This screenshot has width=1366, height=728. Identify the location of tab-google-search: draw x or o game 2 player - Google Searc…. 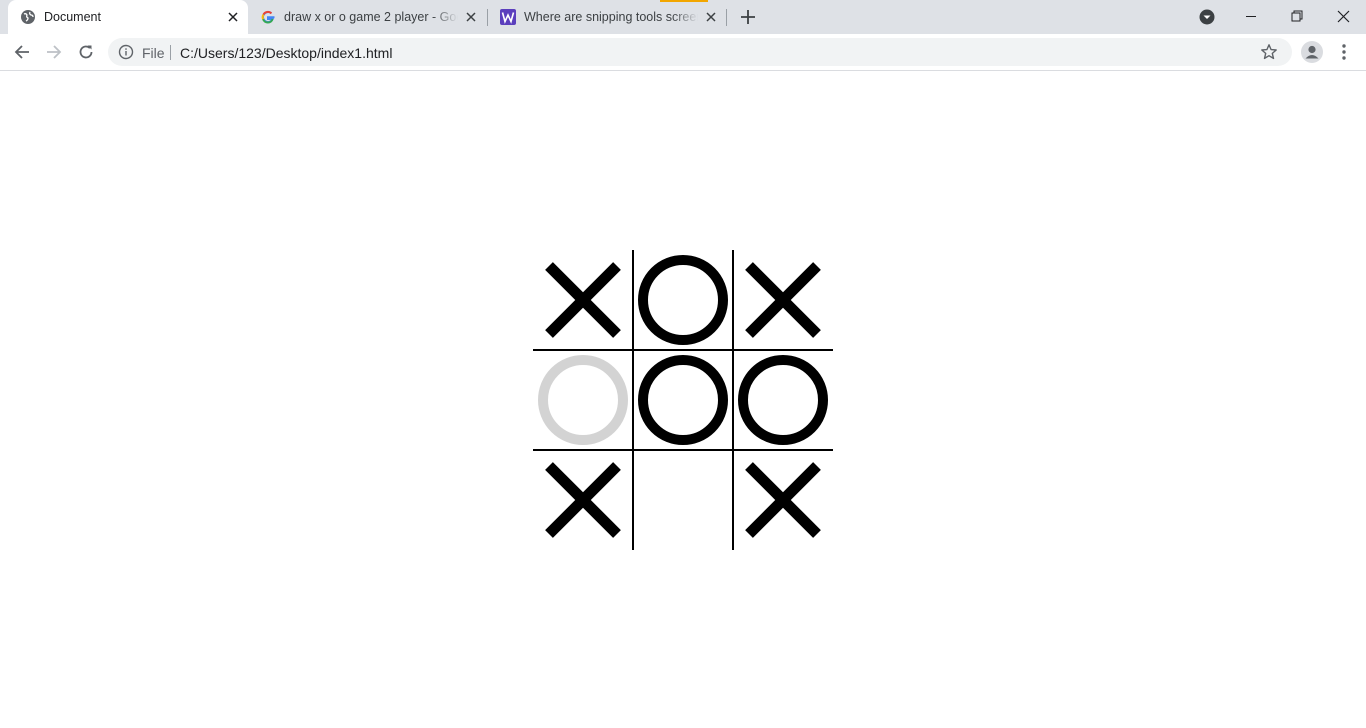
(367, 17).